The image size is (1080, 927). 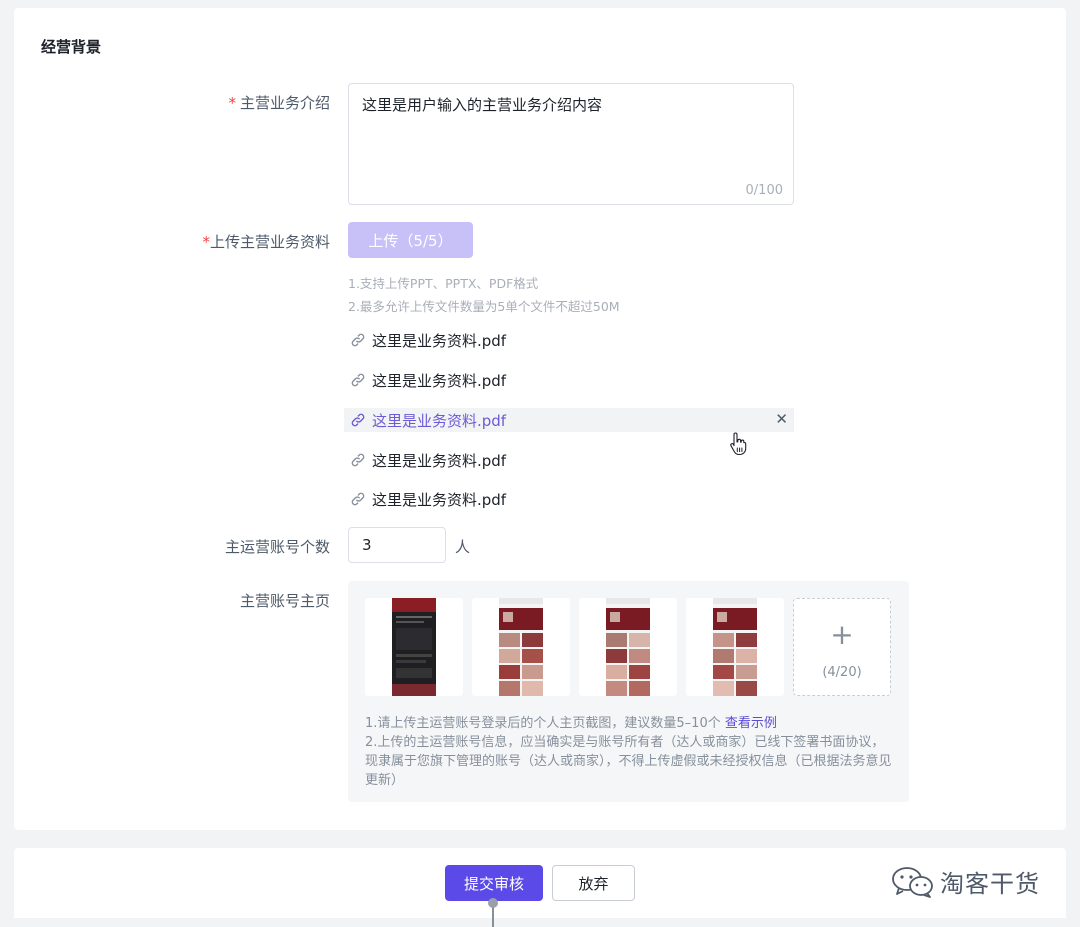 I want to click on account-homepage-label: 主营账号主页, so click(x=284, y=601).